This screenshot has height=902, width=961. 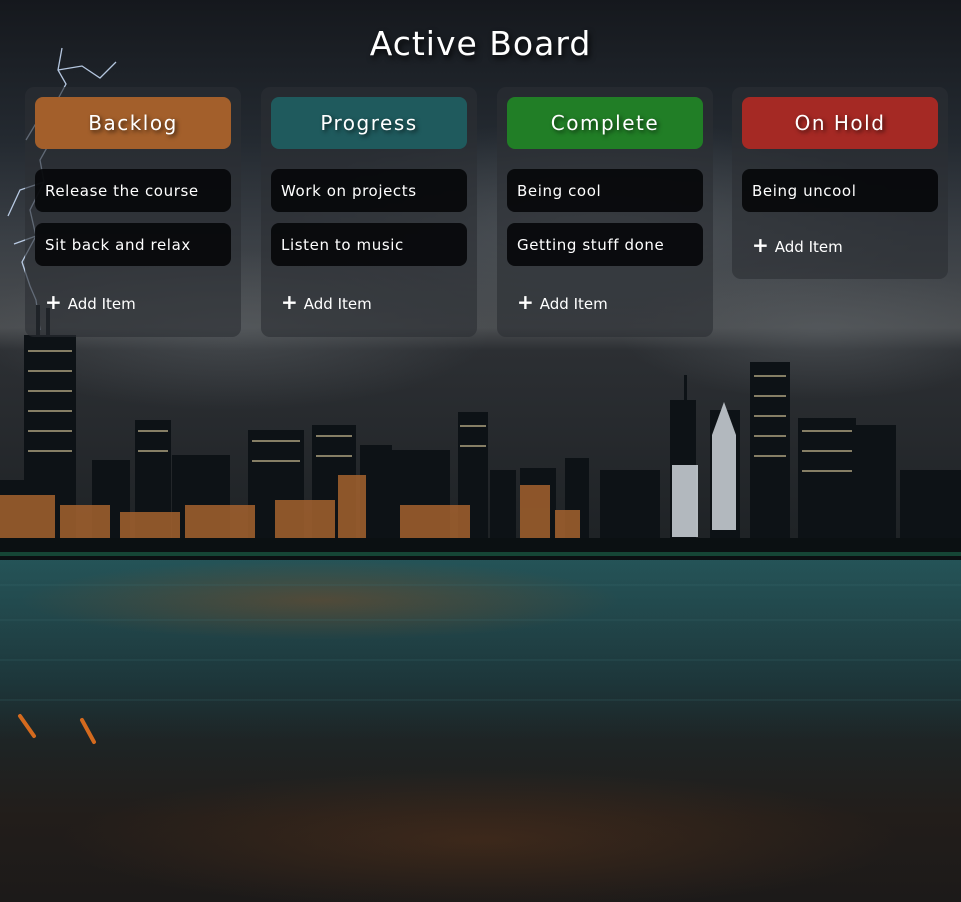 I want to click on column-items-progress: Work on projects Listen to music, so click(x=369, y=217).